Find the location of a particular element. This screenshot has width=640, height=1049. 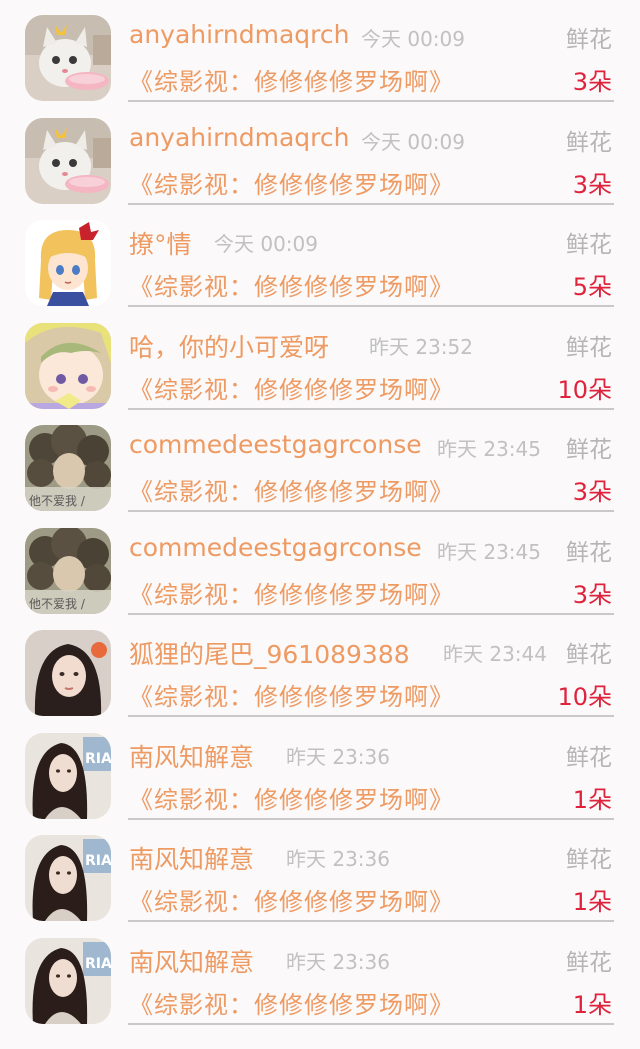

timestamp: 昨天 23:52 is located at coordinates (421, 346).